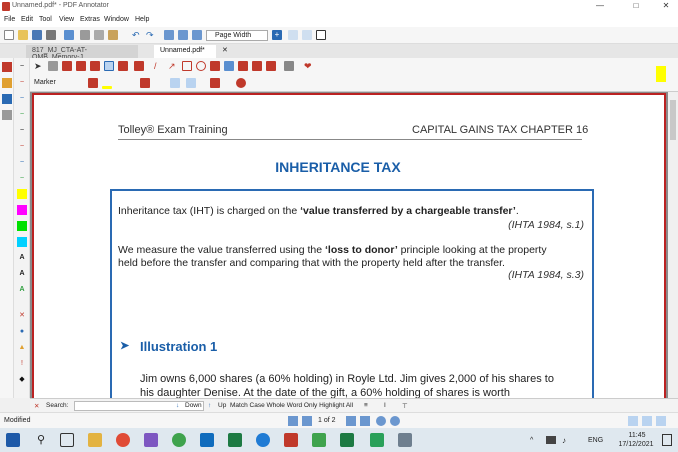  What do you see at coordinates (293, 421) in the screenshot?
I see `status-first-page-icon` at bounding box center [293, 421].